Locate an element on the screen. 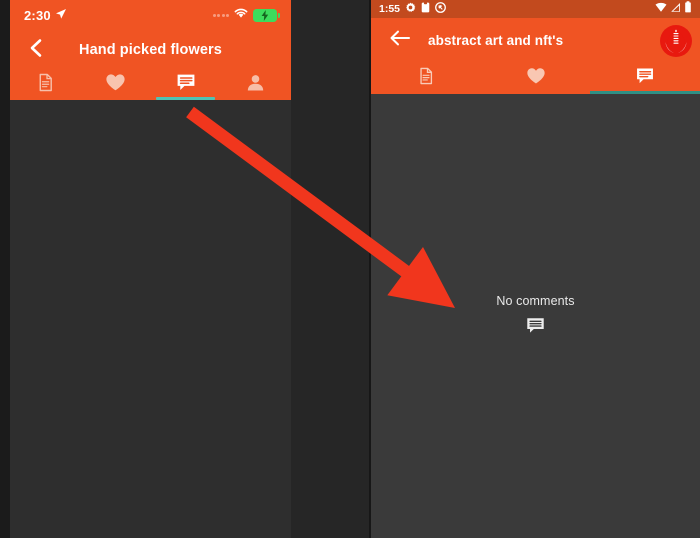 This screenshot has height=538, width=700. panel-gap is located at coordinates (331, 269).